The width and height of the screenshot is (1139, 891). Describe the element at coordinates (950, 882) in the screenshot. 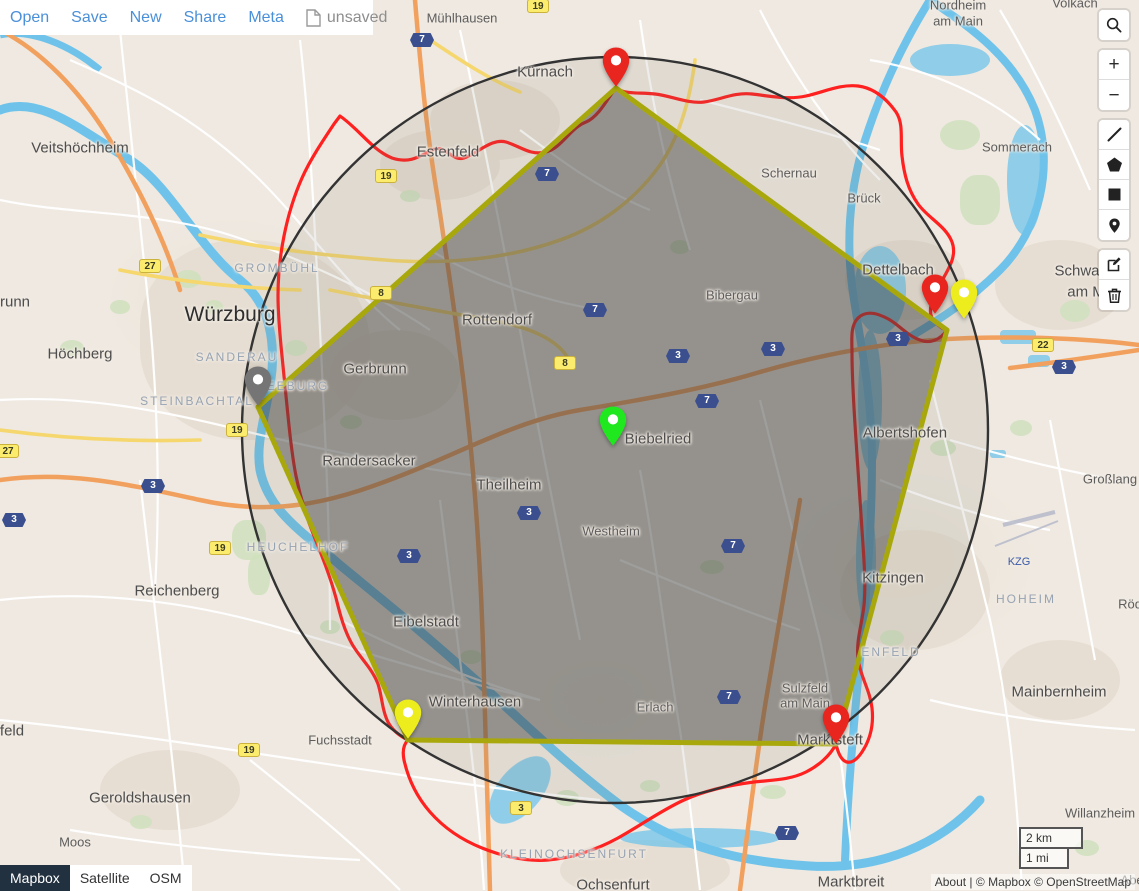

I see `about-link: About` at that location.